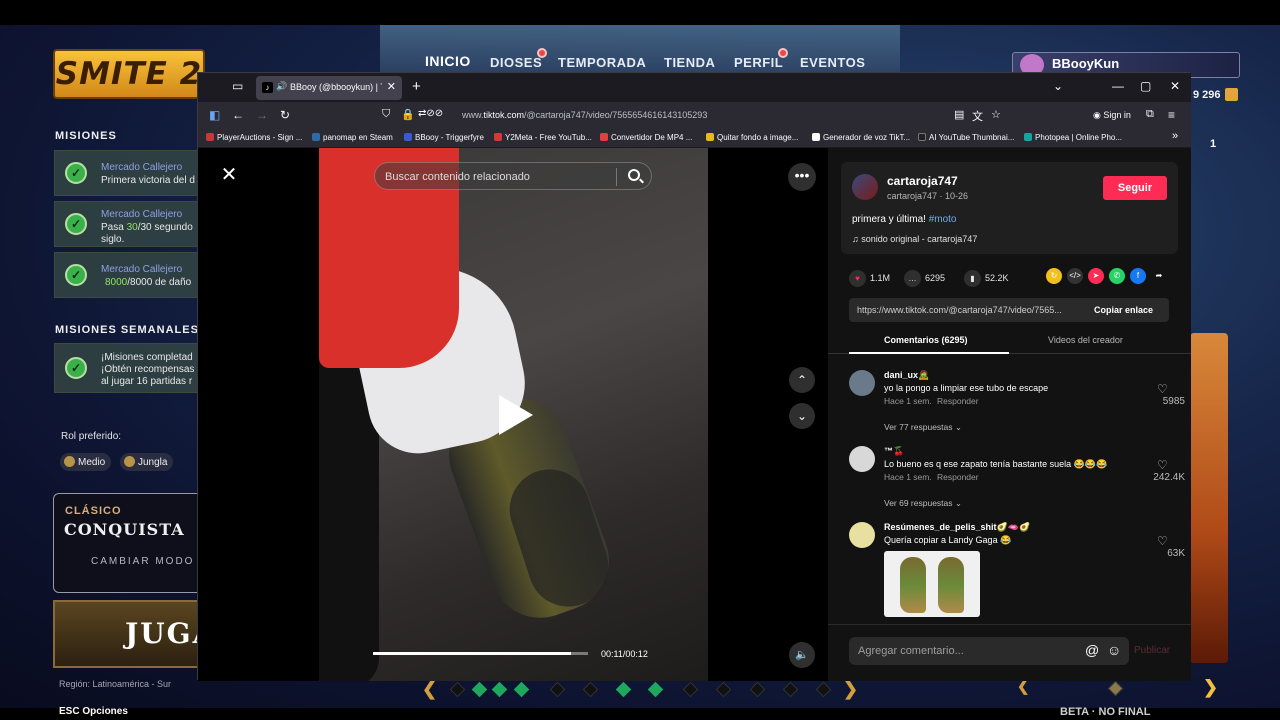 The width and height of the screenshot is (1280, 720). Describe the element at coordinates (869, 278) in the screenshot. I see `like-button: ♥ 1.1M` at that location.